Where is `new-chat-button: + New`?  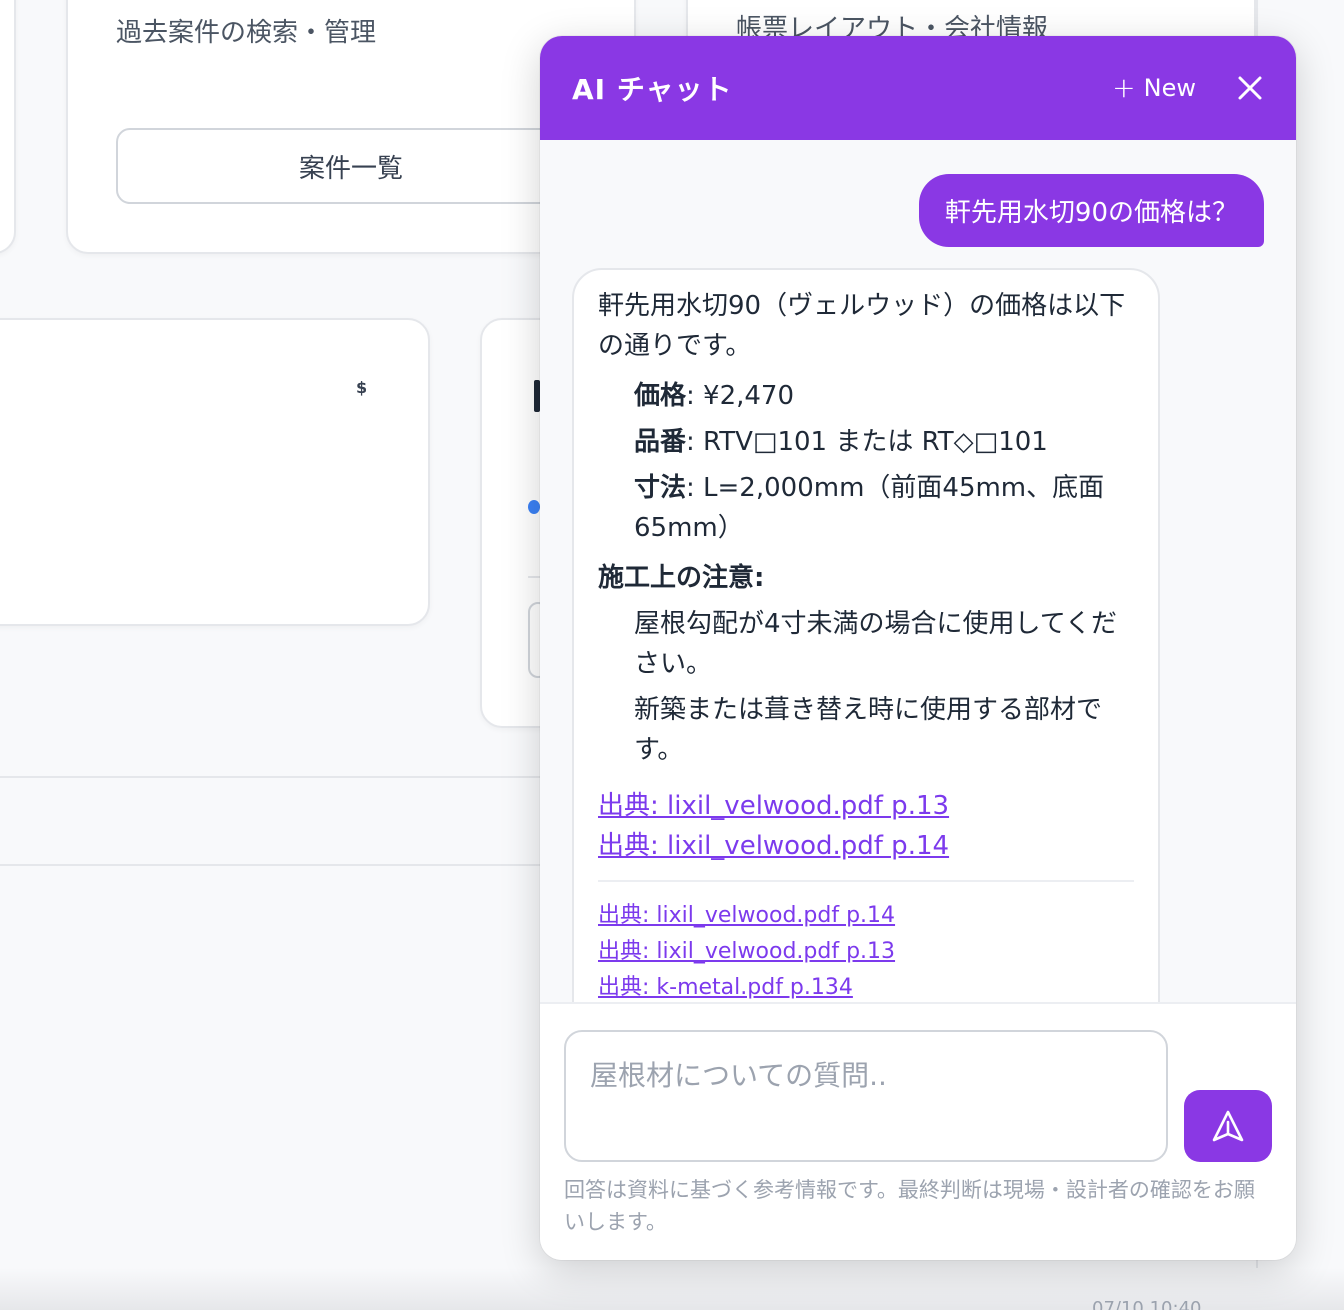 new-chat-button: + New is located at coordinates (1154, 87).